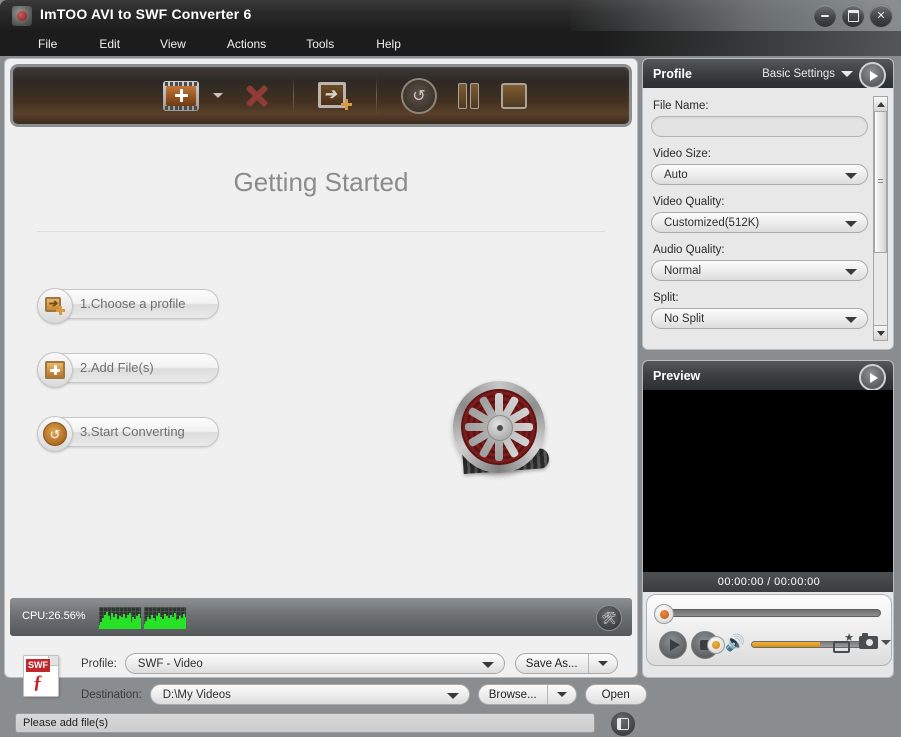 This screenshot has height=737, width=901. Describe the element at coordinates (759, 270) in the screenshot. I see `audio-quality-select: Normal` at that location.